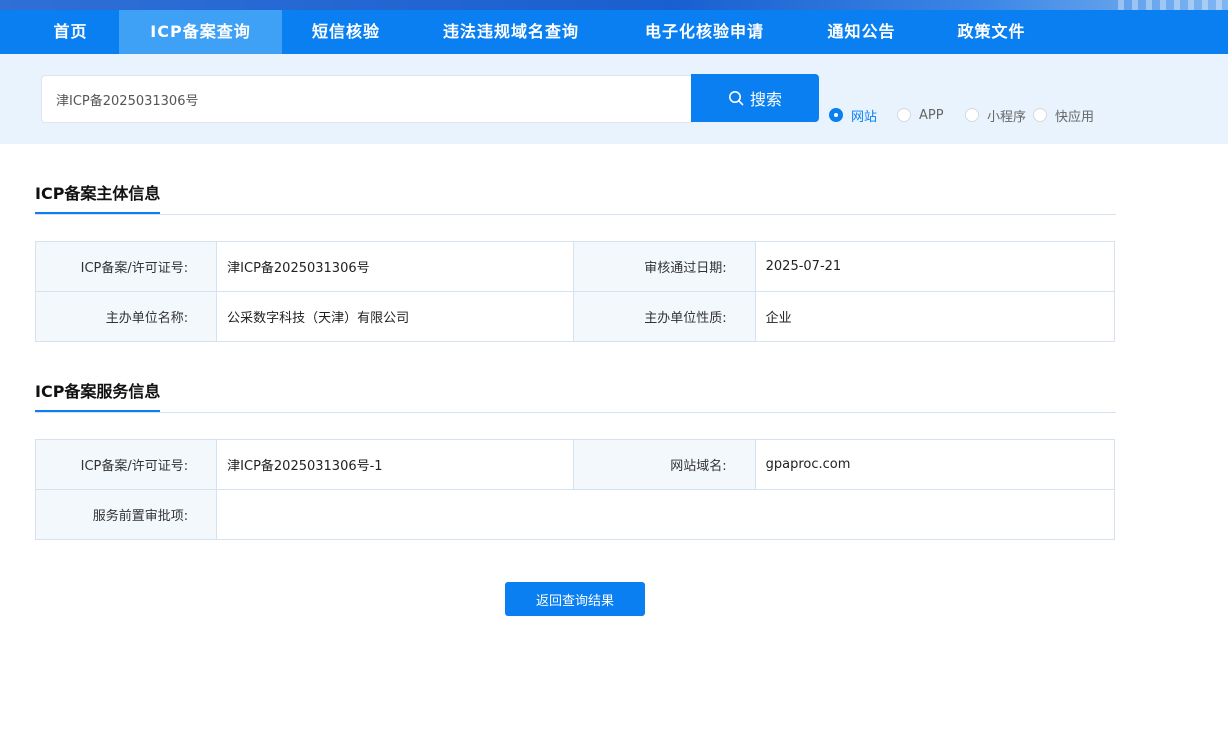  Describe the element at coordinates (98, 197) in the screenshot. I see `subject-section-title: ICP备案主体信息` at that location.